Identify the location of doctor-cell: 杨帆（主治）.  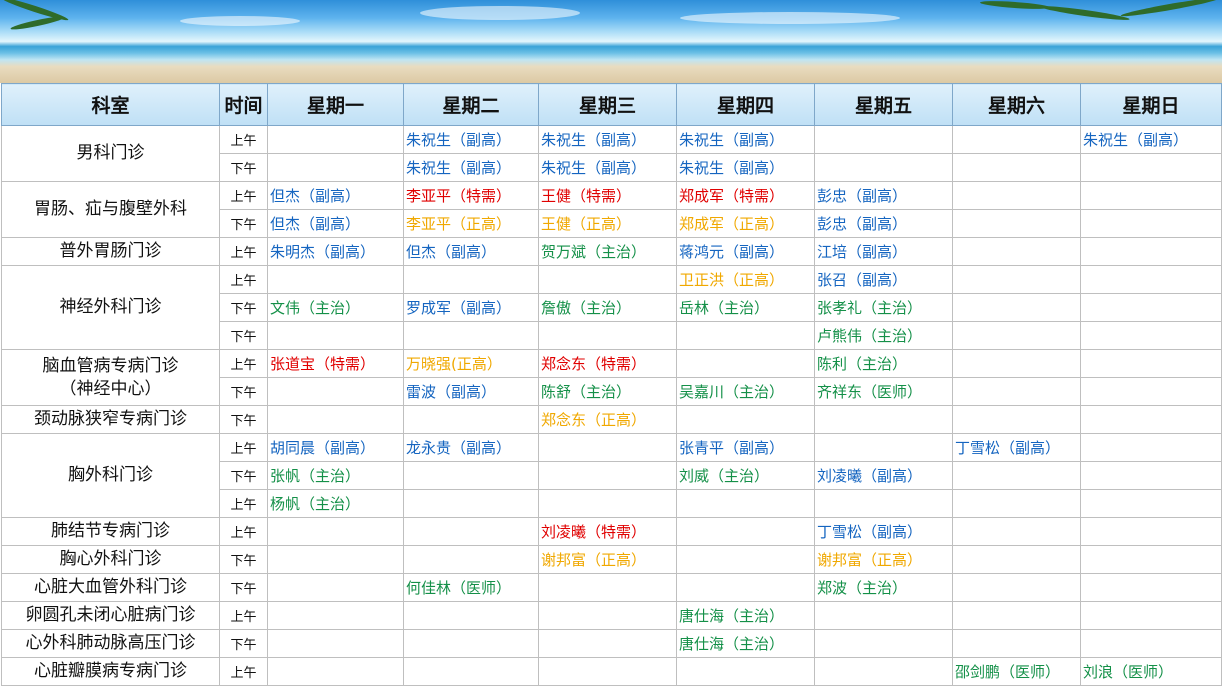
(335, 503).